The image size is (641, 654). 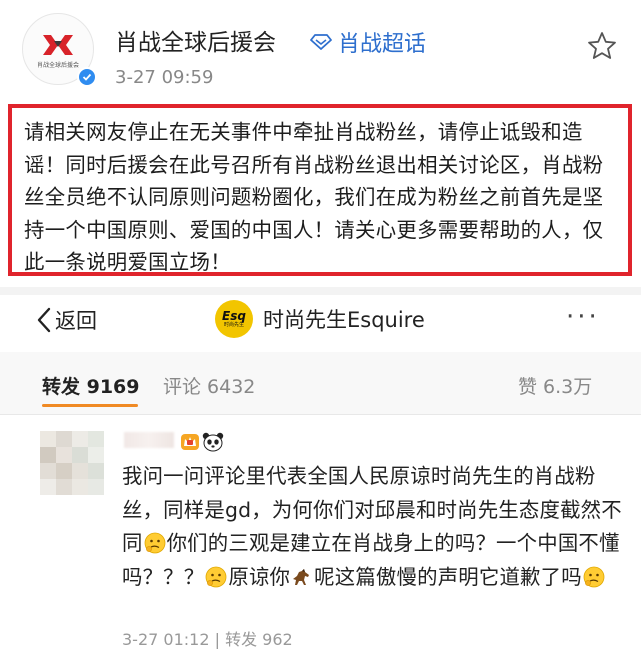 I want to click on avatar-logo-text: 肖战全球后援会, so click(x=57, y=65).